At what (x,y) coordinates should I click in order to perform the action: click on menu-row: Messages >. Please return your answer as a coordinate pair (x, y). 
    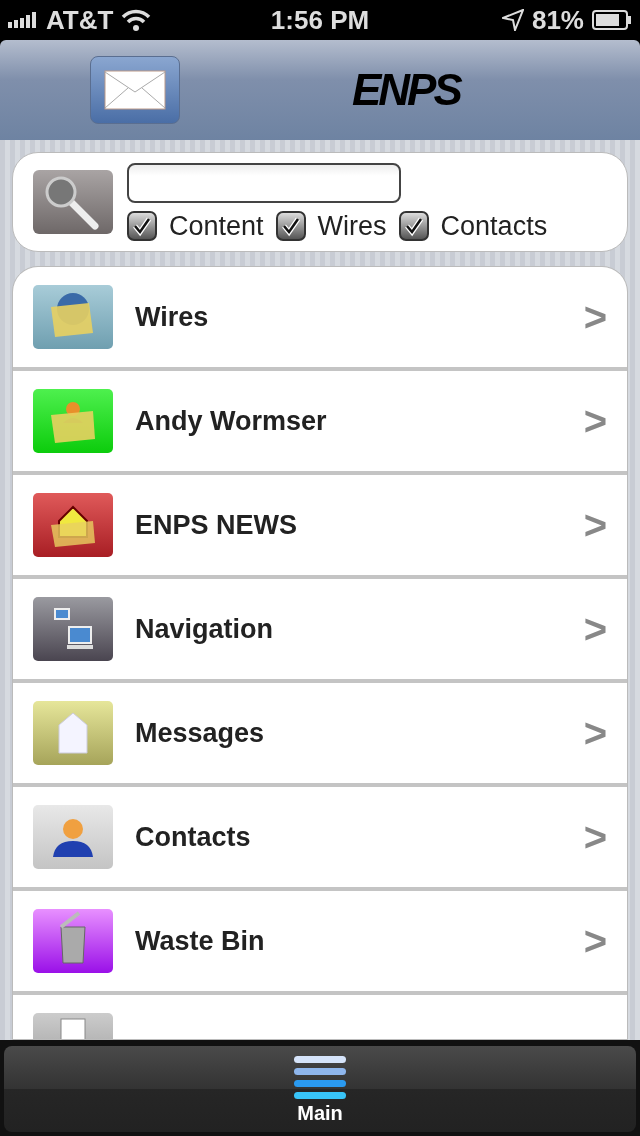
    Looking at the image, I should click on (320, 733).